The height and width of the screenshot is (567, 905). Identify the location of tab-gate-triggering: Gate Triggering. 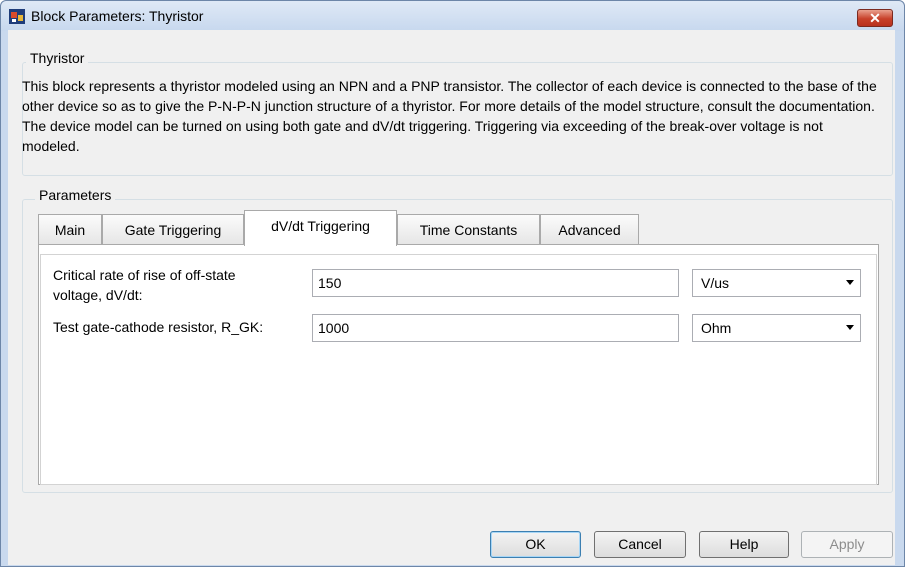
(173, 229).